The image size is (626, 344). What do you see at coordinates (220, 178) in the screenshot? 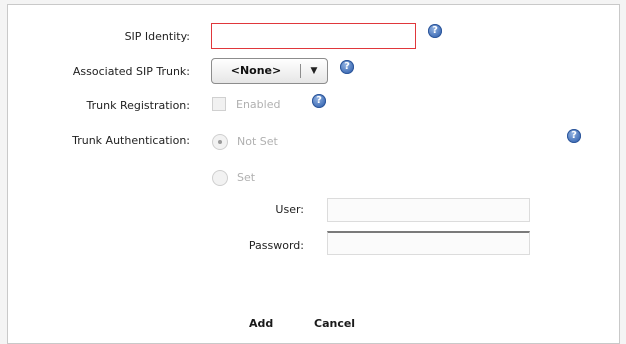
I see `radio-set` at bounding box center [220, 178].